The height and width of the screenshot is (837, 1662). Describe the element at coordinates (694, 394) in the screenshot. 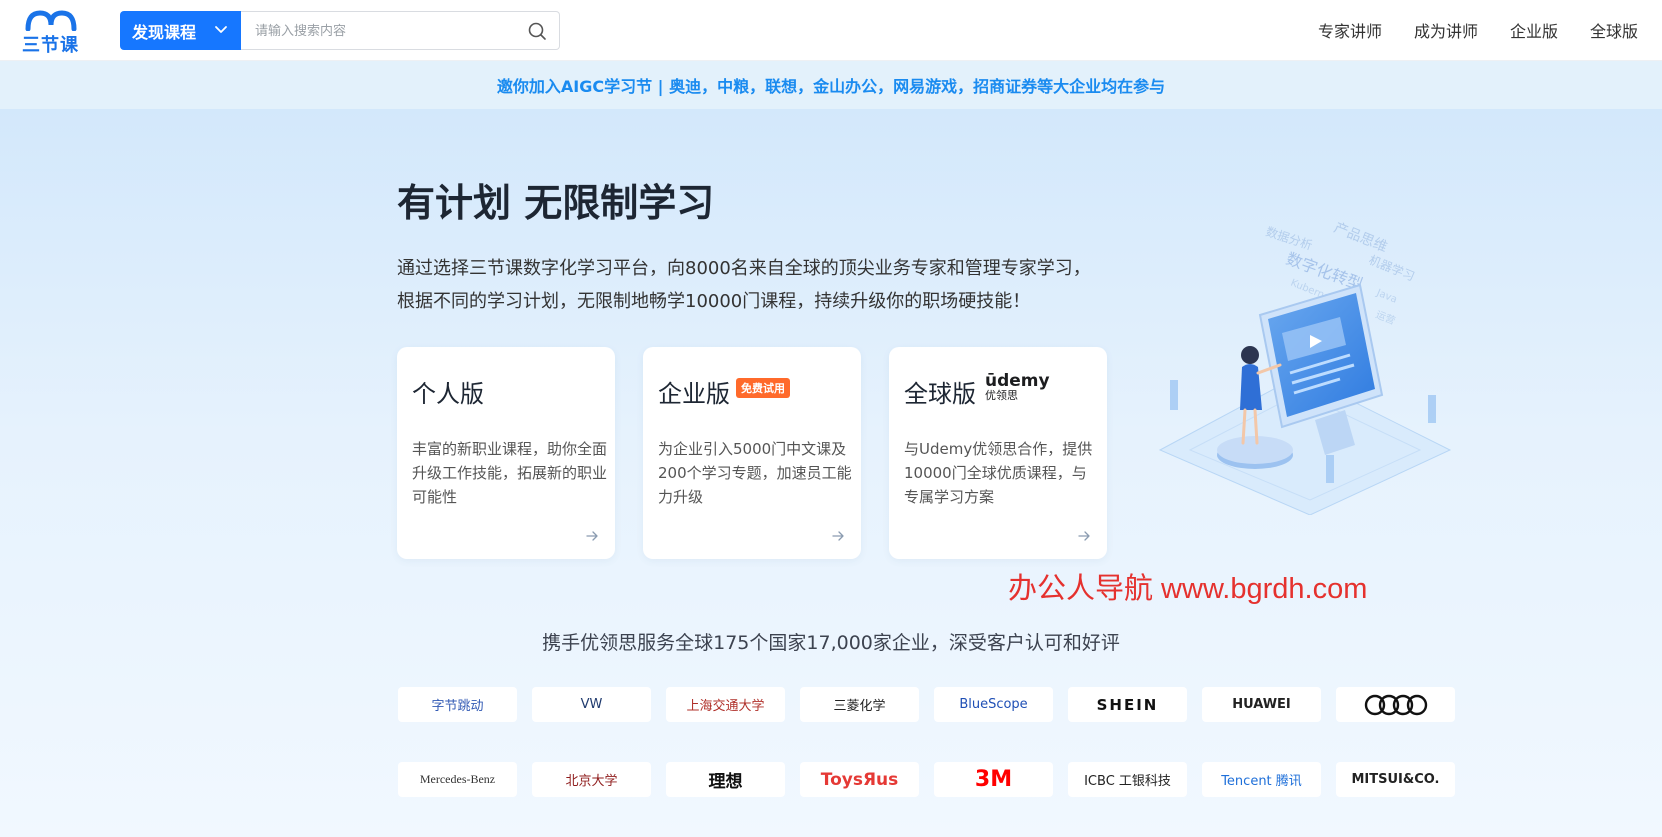

I see `card-title: 企业版` at that location.